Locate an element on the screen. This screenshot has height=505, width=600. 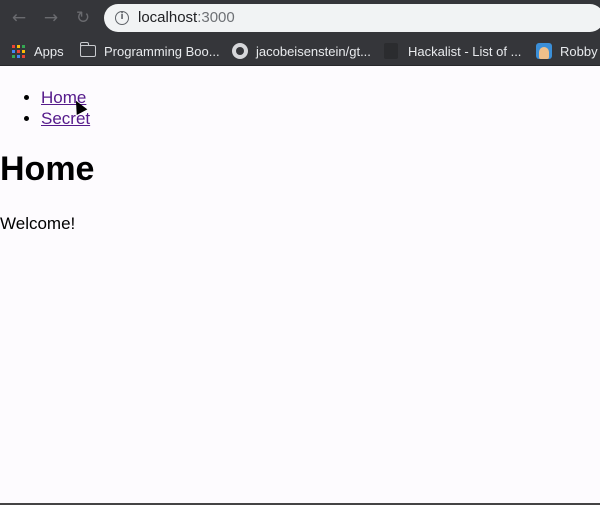
browser-toolbar: ← → ↻ i localhost:3000 is located at coordinates (300, 18).